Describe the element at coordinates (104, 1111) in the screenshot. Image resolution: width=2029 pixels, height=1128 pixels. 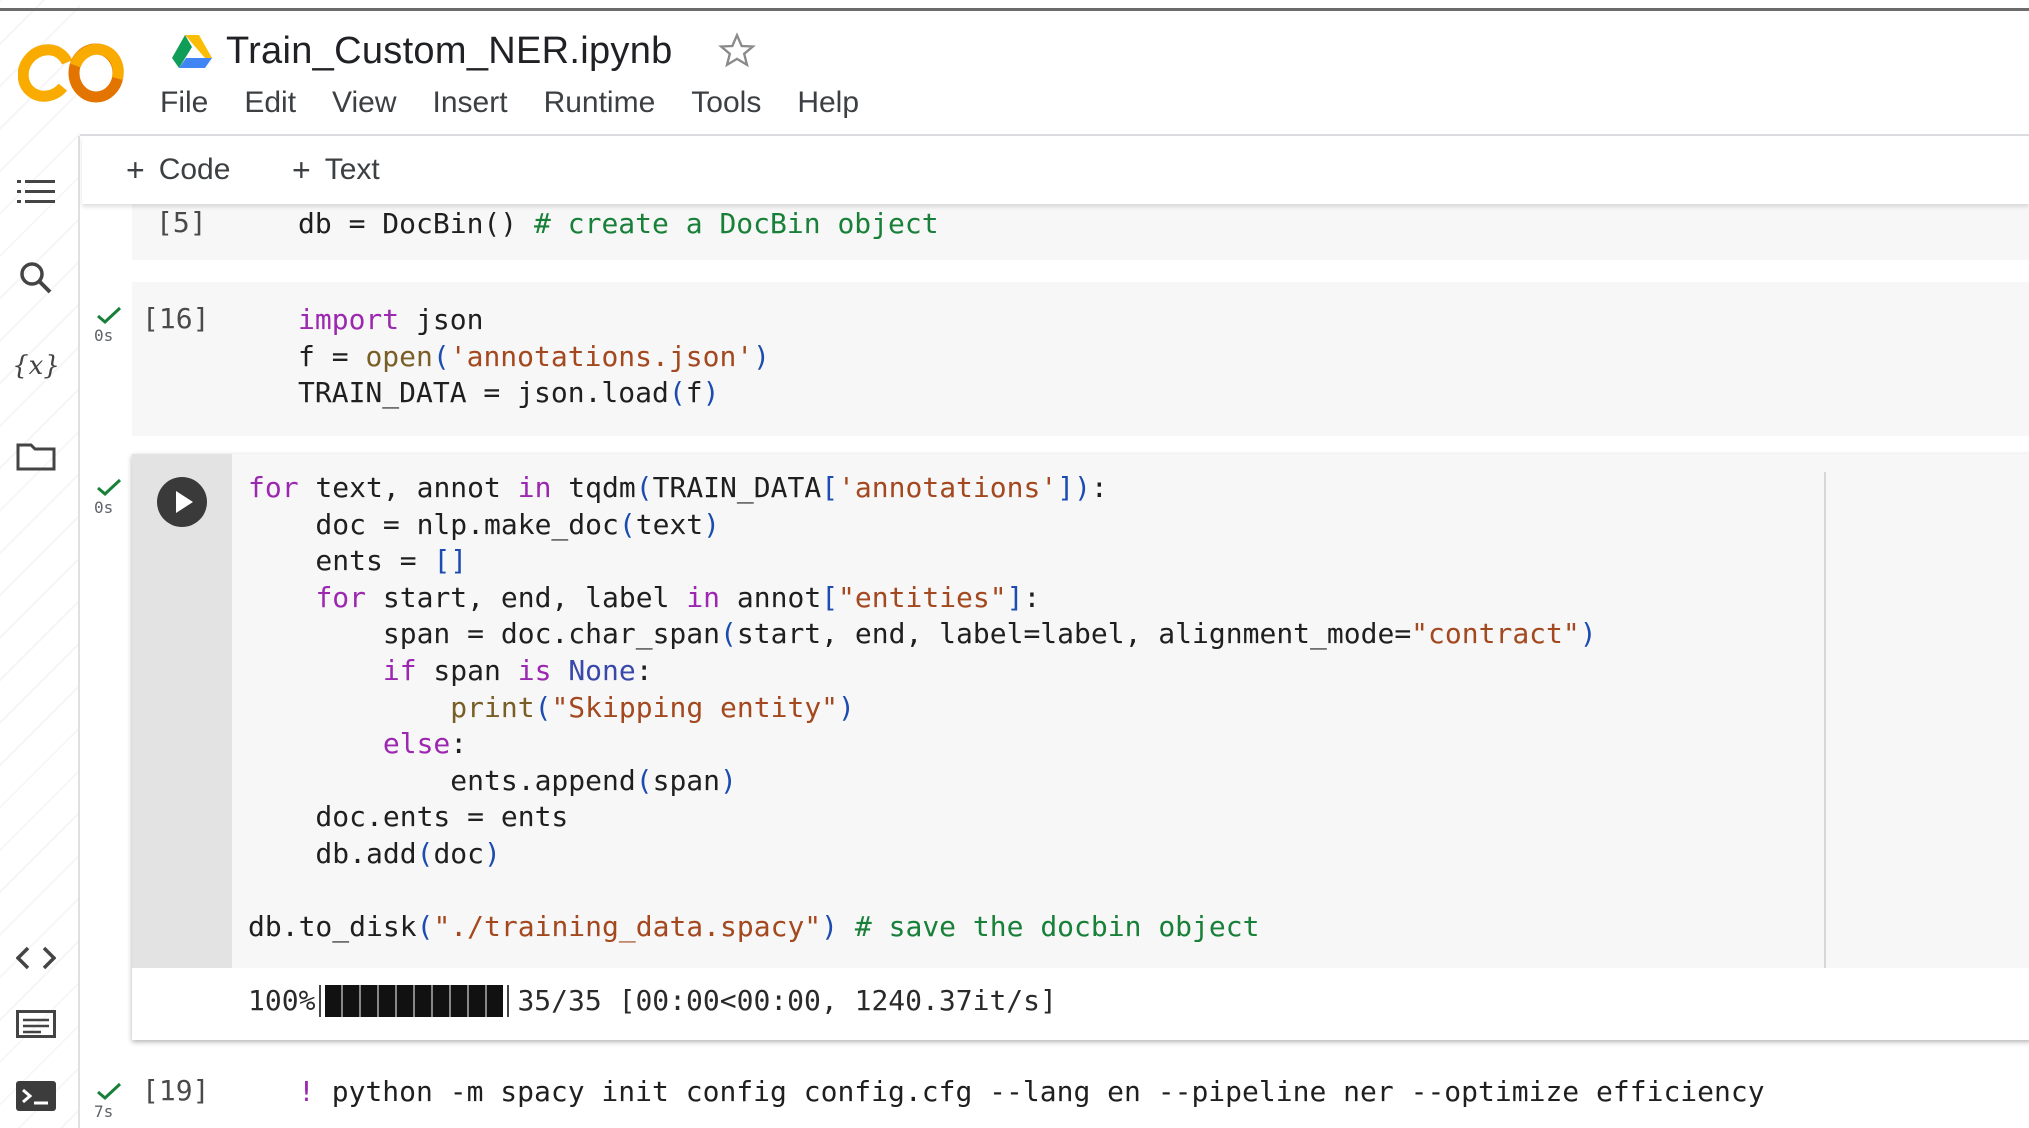
I see `execution-time: 7s` at that location.